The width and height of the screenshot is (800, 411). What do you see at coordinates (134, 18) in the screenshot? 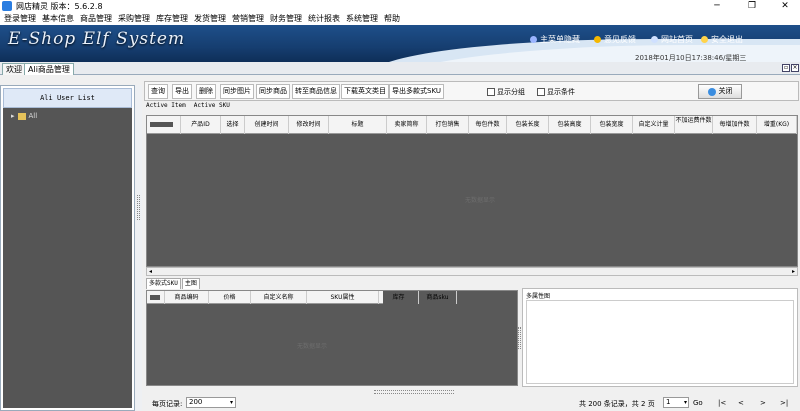
I see `menu-purchase: 采购管理` at bounding box center [134, 18].